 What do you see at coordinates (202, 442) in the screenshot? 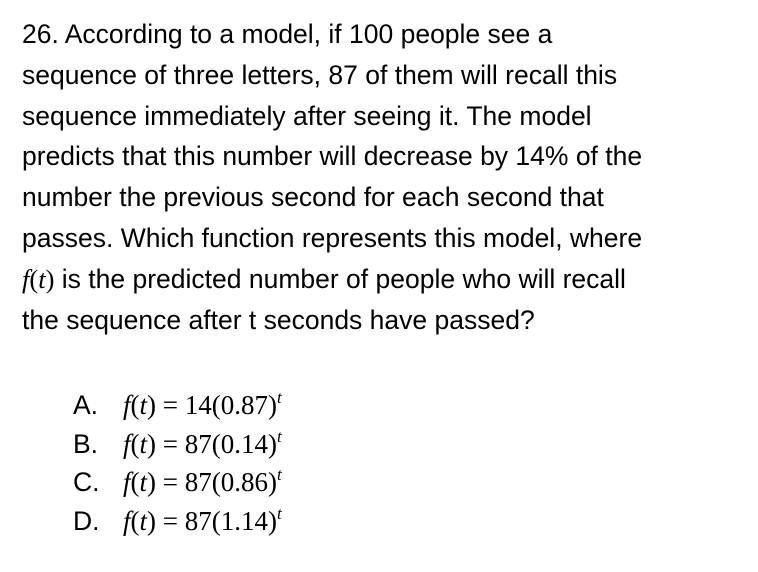
I see `choice-formula: f(t) = 87(0.14)t` at bounding box center [202, 442].